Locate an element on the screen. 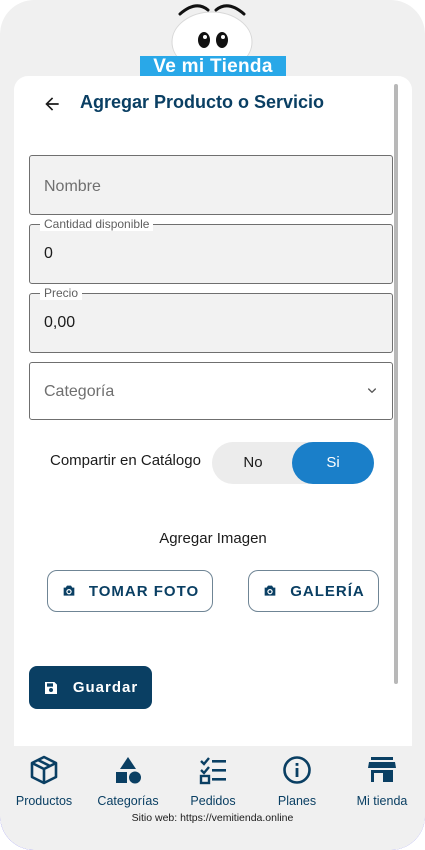 This screenshot has height=850, width=425. share-option-si: Si is located at coordinates (333, 463).